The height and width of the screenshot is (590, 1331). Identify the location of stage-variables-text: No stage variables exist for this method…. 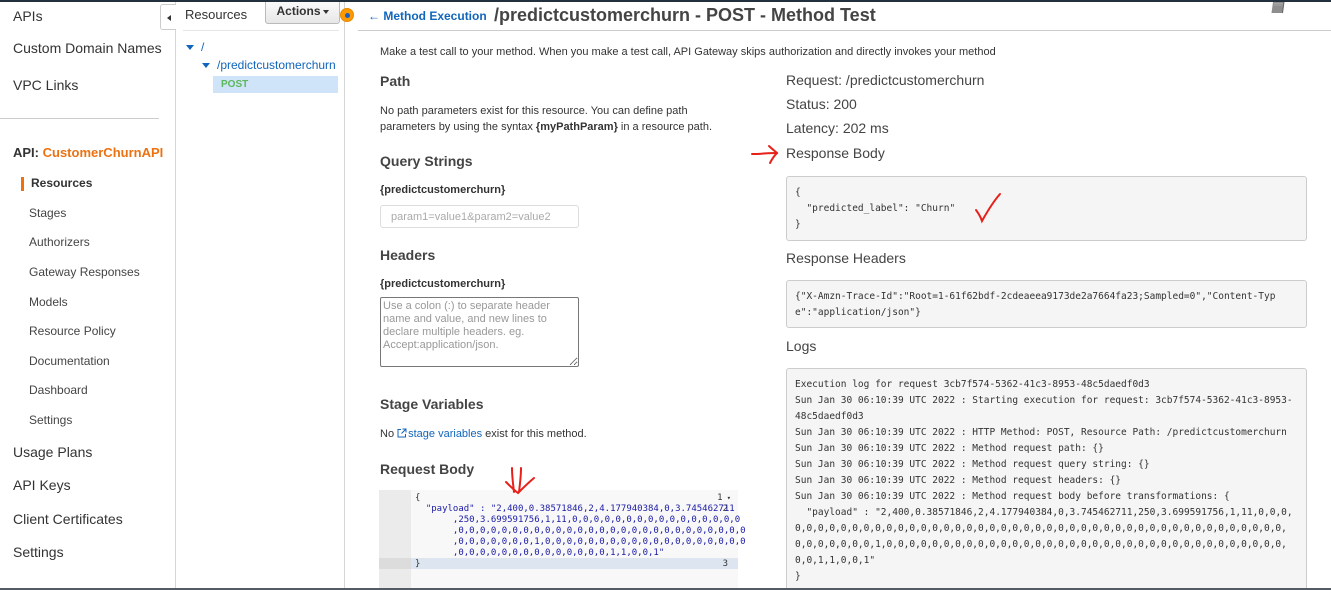
(483, 434).